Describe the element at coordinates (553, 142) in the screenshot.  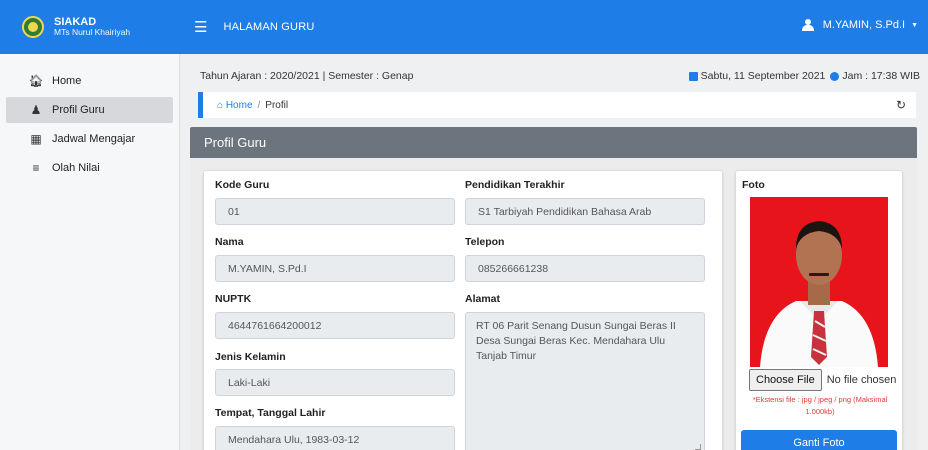
I see `panel-title: Profil Guru` at that location.